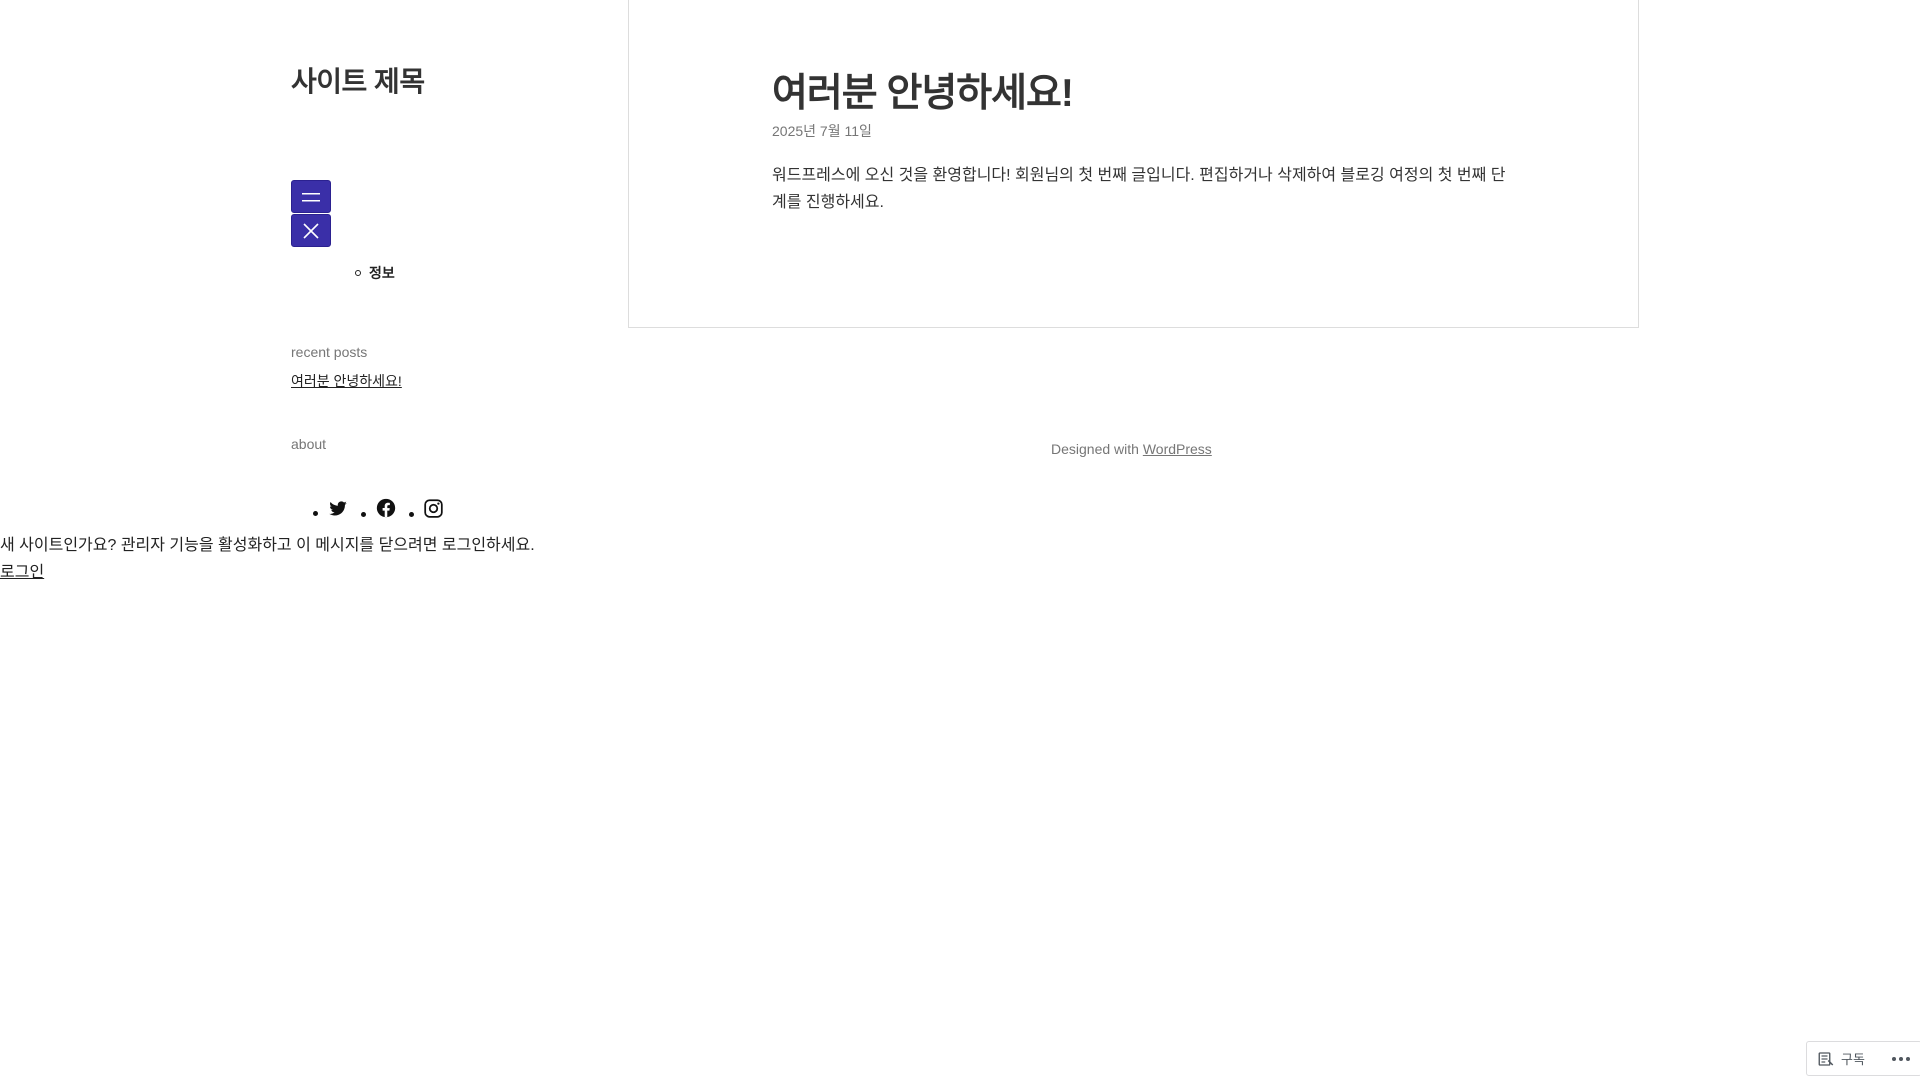 The image size is (1920, 1080). I want to click on close-icon, so click(311, 230).